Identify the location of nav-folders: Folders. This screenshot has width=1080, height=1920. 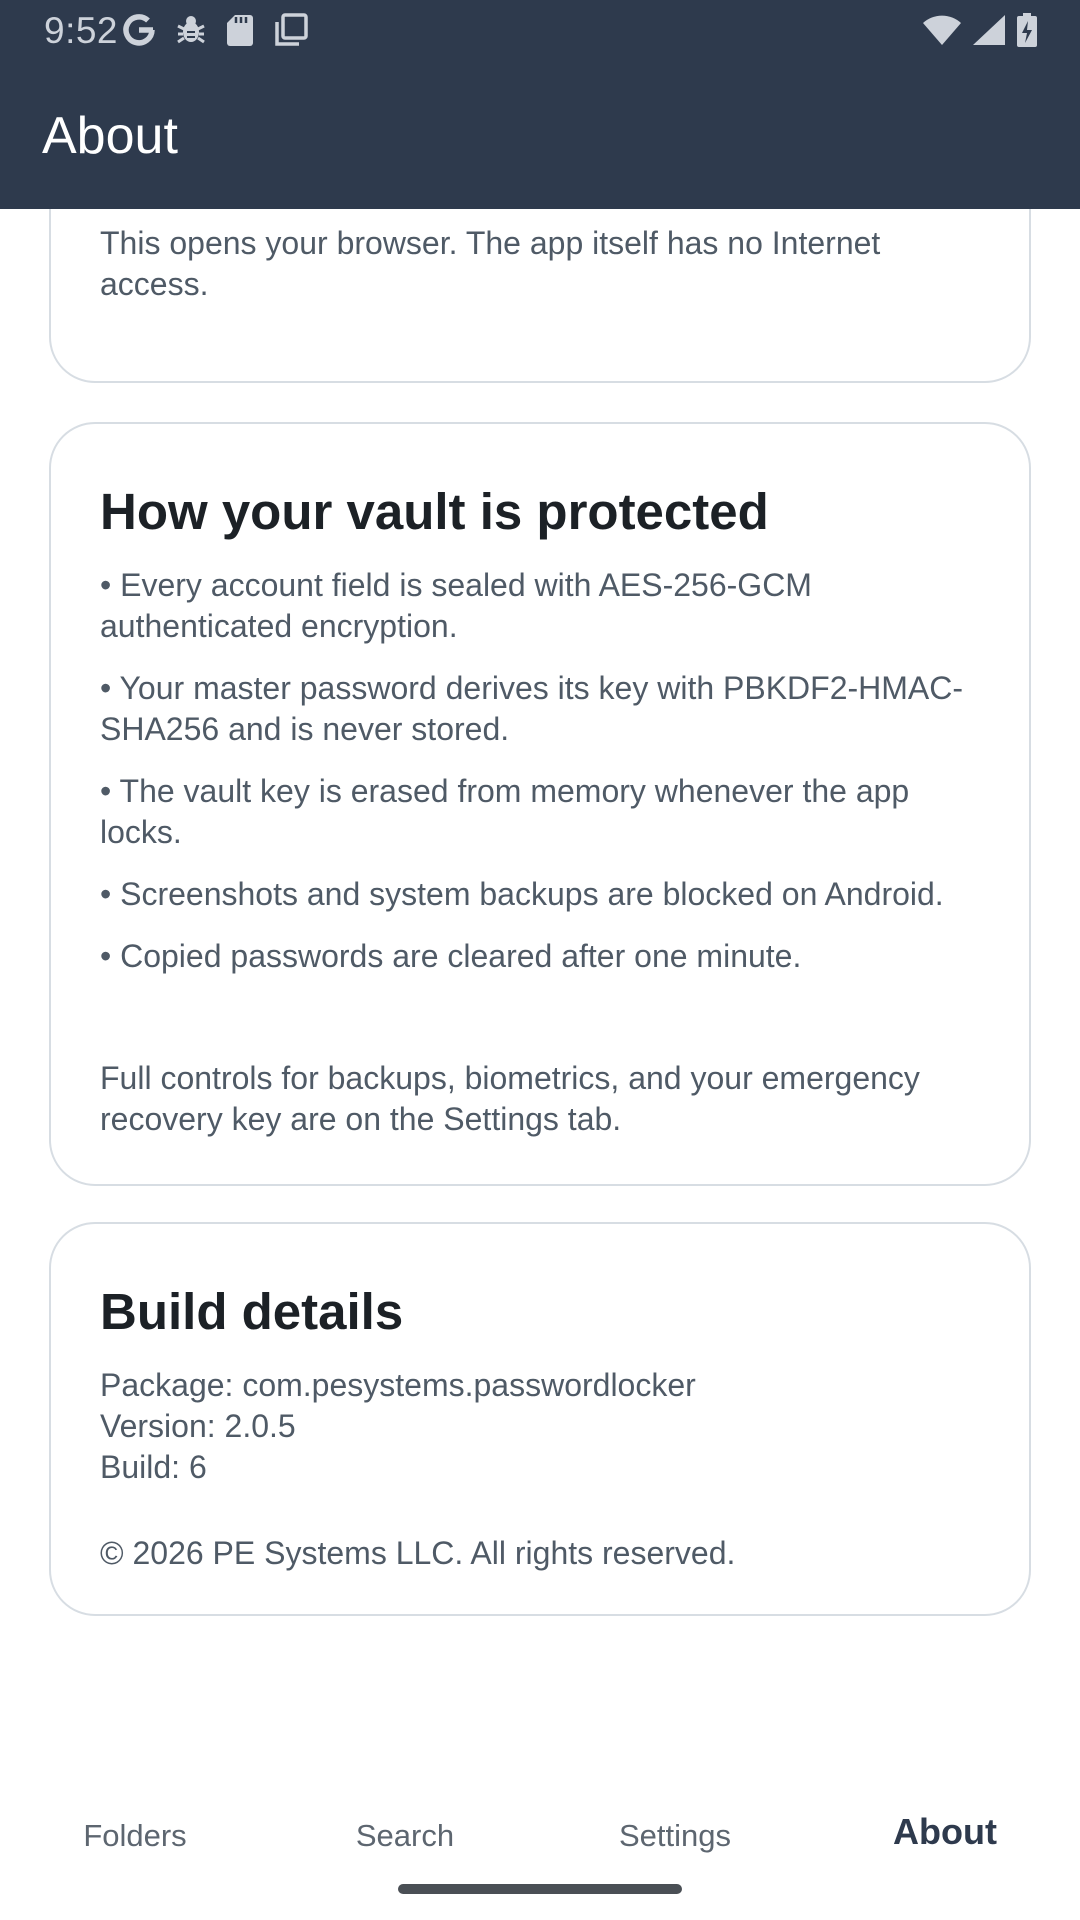
(135, 1836).